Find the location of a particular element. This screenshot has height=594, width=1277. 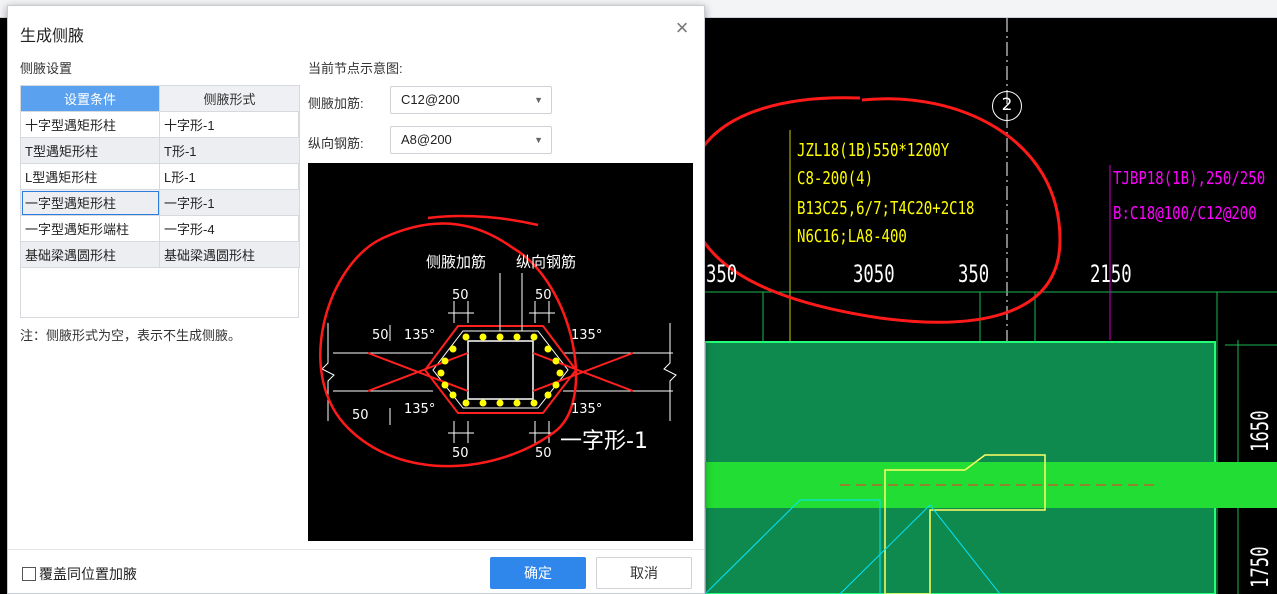

shape-name-label: 一字形-1 is located at coordinates (604, 441).